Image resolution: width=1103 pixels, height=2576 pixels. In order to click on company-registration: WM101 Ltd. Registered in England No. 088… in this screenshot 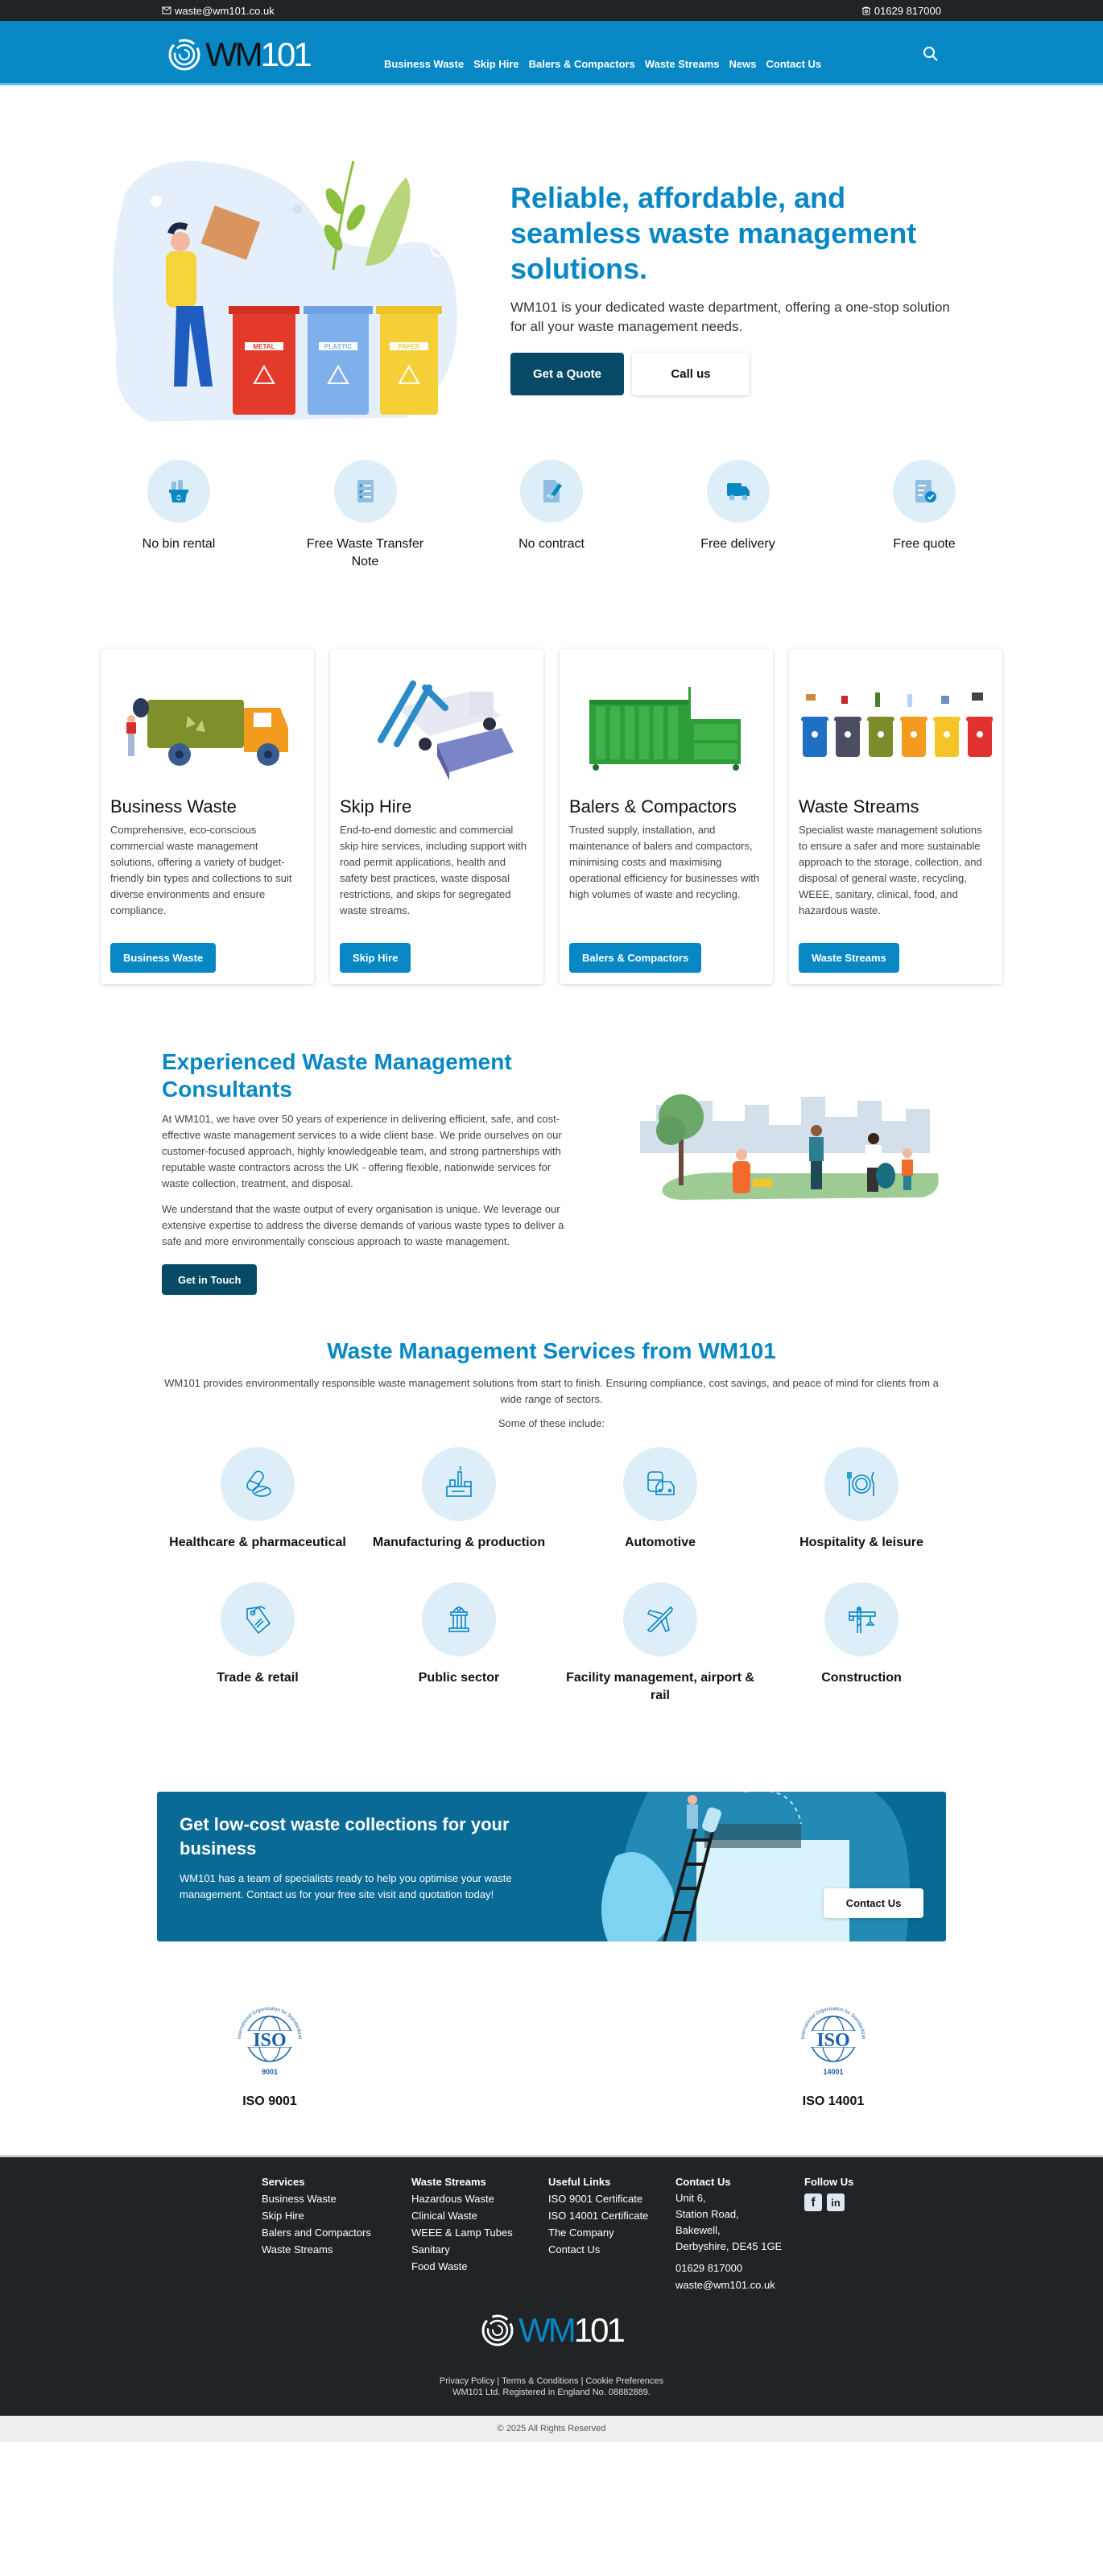, I will do `click(551, 2392)`.